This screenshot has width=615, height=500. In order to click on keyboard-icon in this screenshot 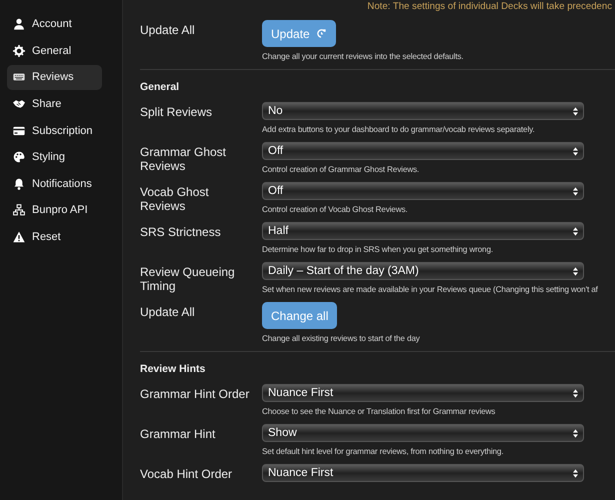, I will do `click(19, 77)`.